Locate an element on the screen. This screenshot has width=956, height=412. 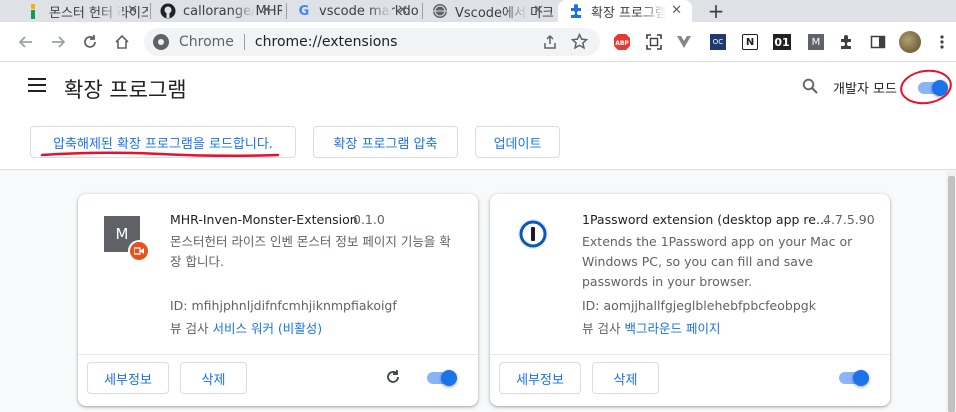
screenshot-icon is located at coordinates (654, 42).